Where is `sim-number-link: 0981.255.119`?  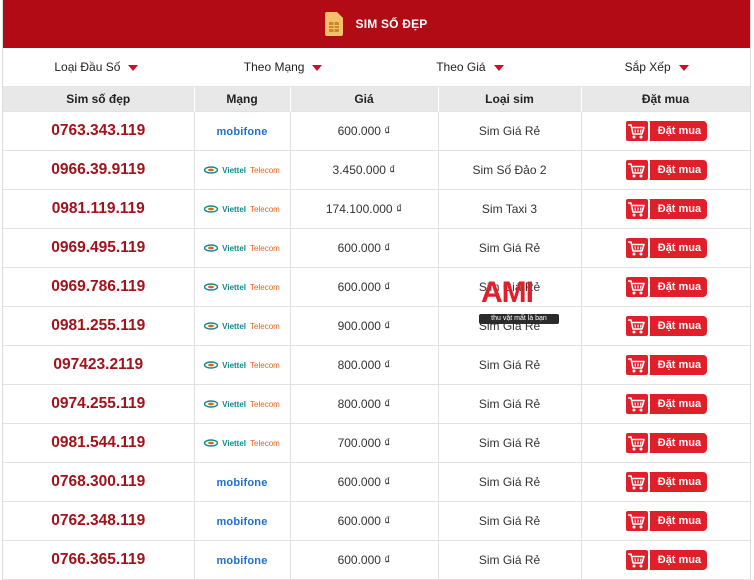
sim-number-link: 0981.255.119 is located at coordinates (98, 325).